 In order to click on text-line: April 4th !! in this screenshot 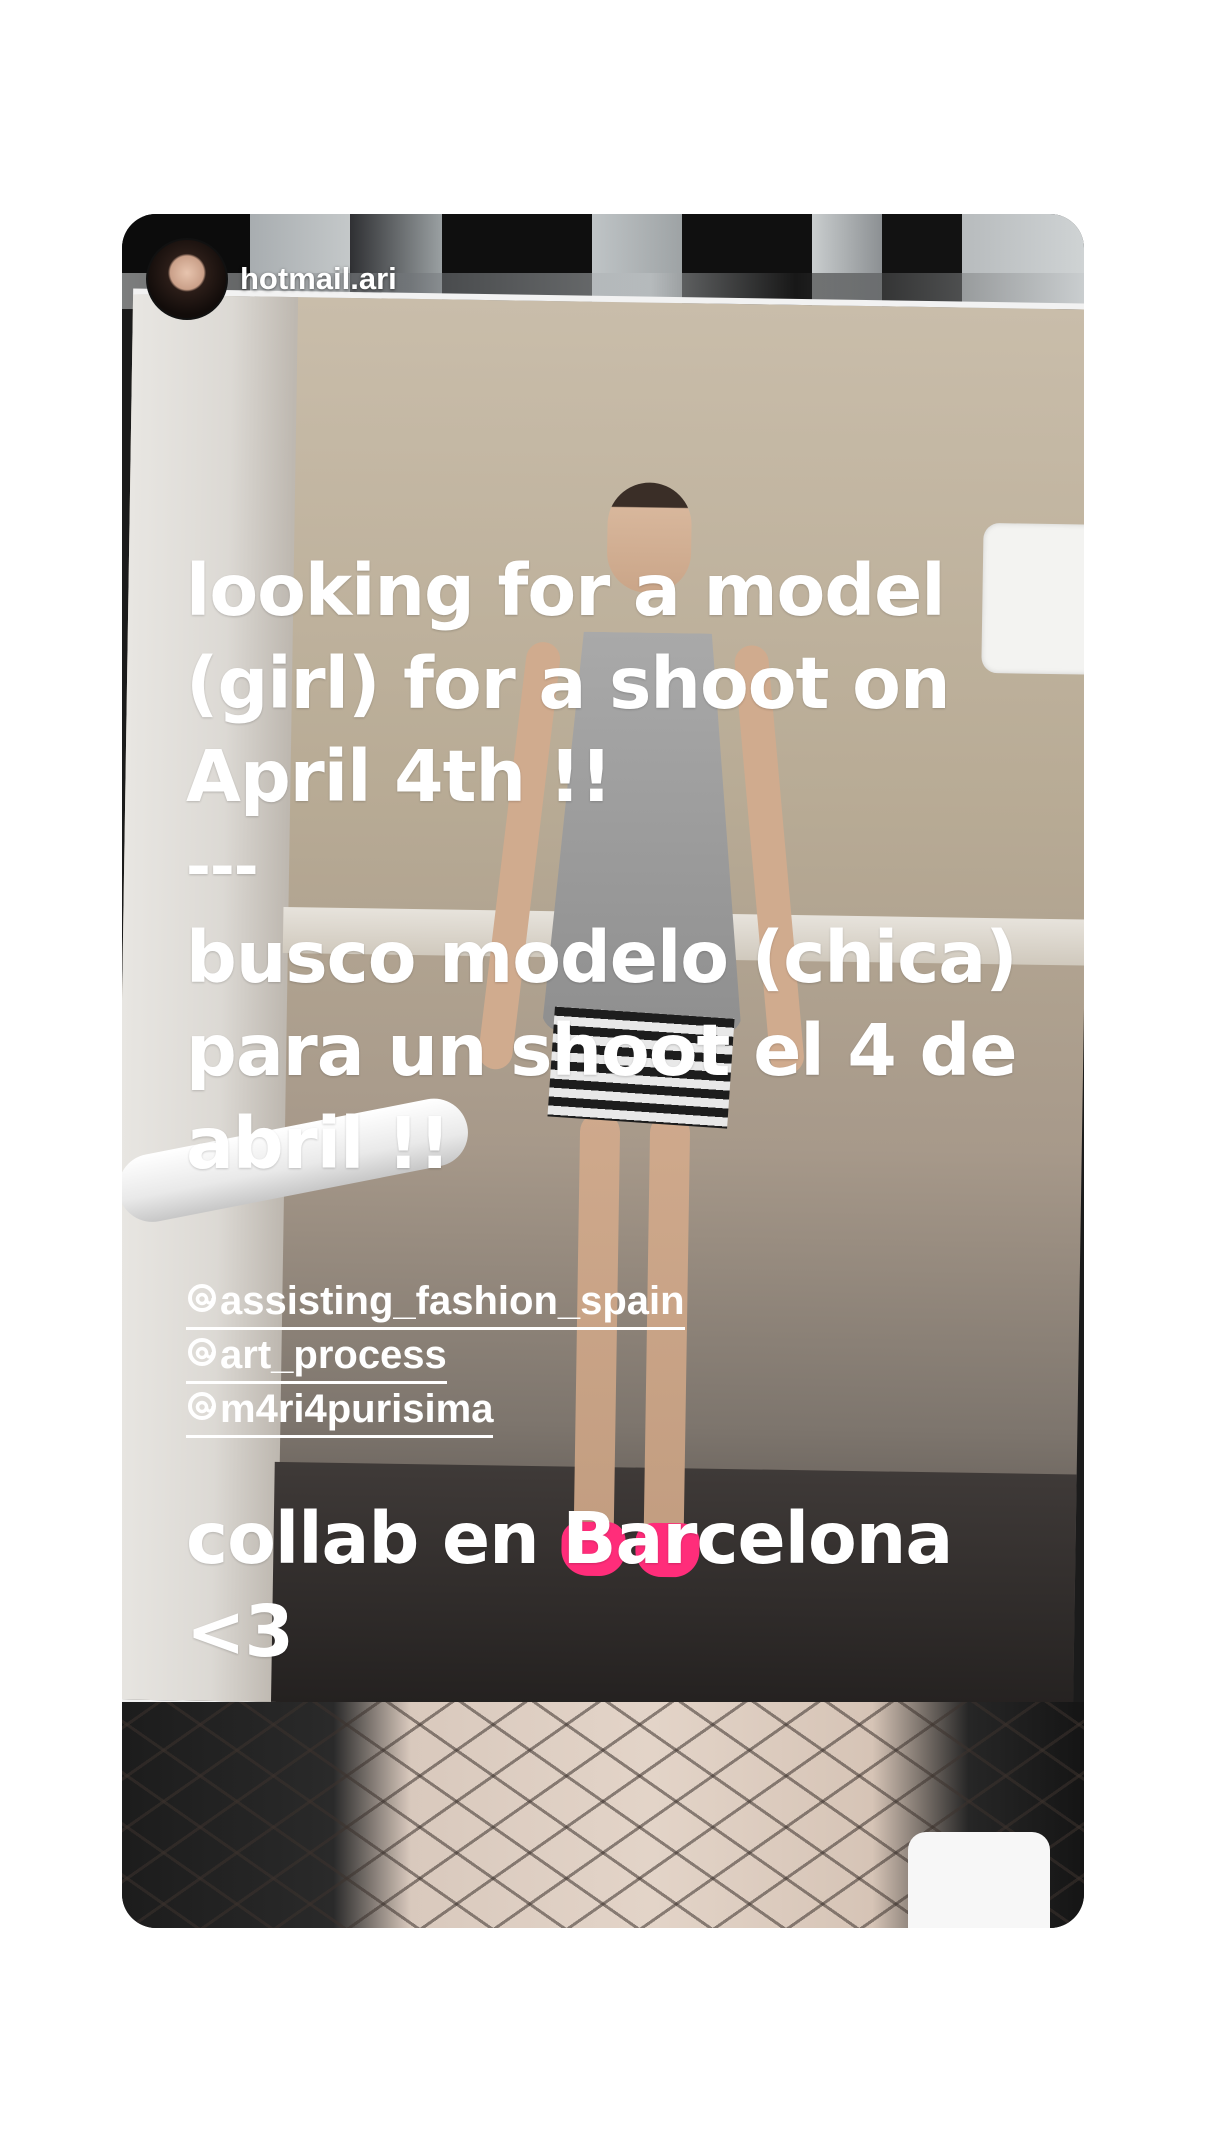, I will do `click(399, 776)`.